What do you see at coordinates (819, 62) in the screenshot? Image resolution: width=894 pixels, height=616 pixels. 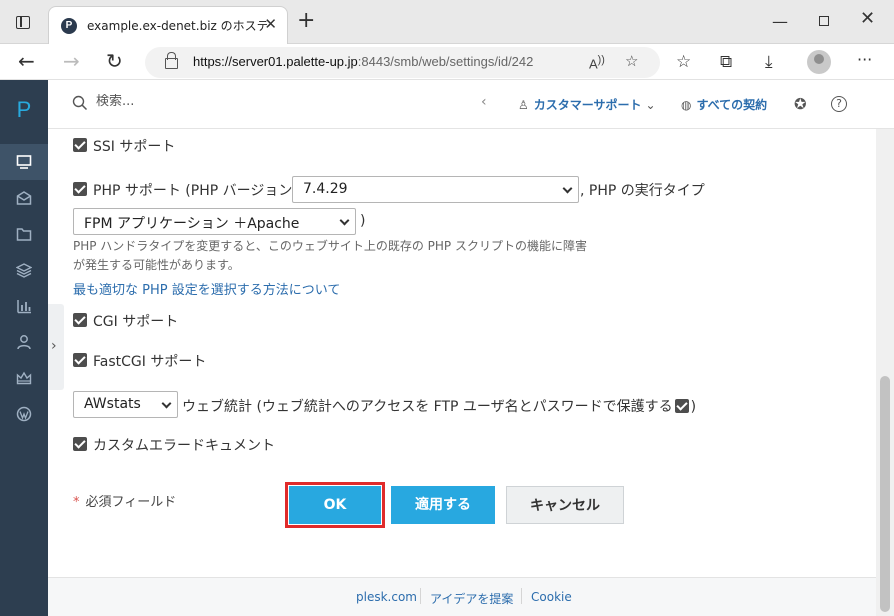 I see `profile-icon` at bounding box center [819, 62].